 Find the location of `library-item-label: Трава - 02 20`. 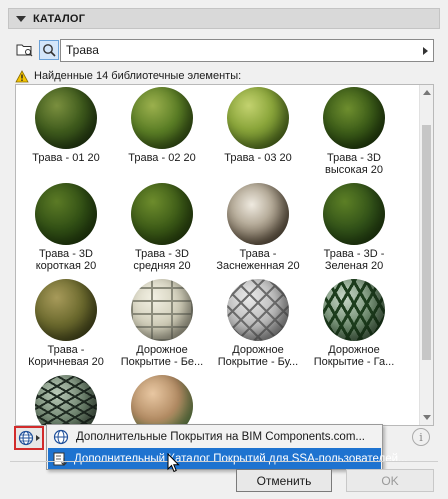

library-item-label: Трава - 02 20 is located at coordinates (162, 158).